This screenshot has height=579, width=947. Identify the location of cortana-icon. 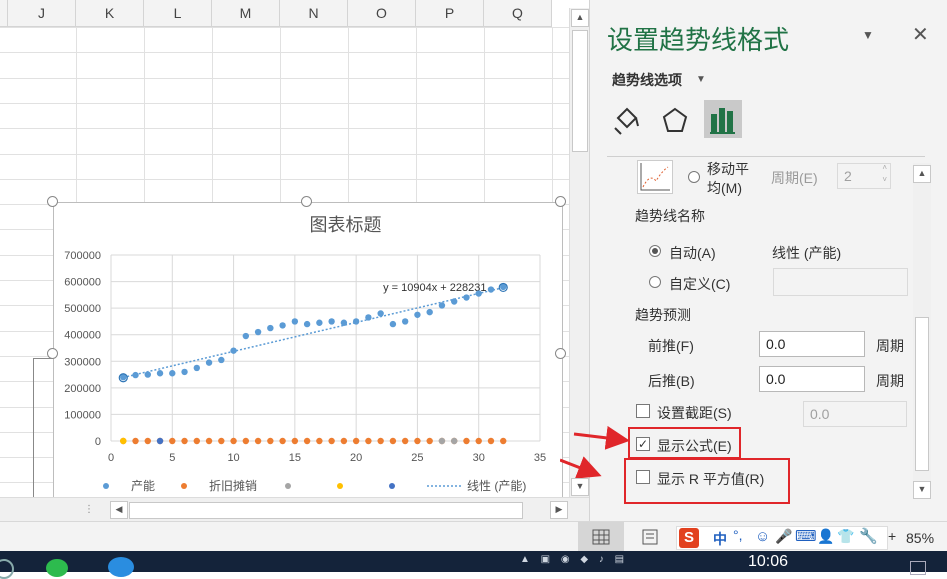
(7, 569).